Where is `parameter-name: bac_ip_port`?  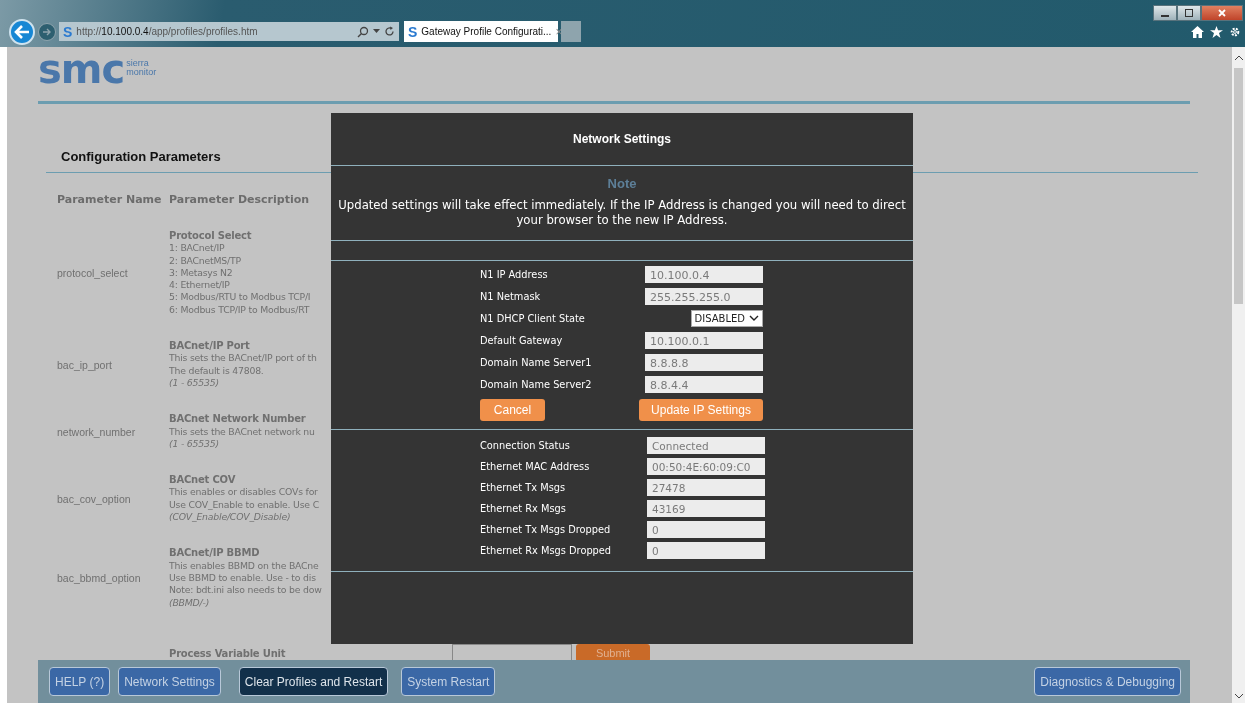 parameter-name: bac_ip_port is located at coordinates (85, 364).